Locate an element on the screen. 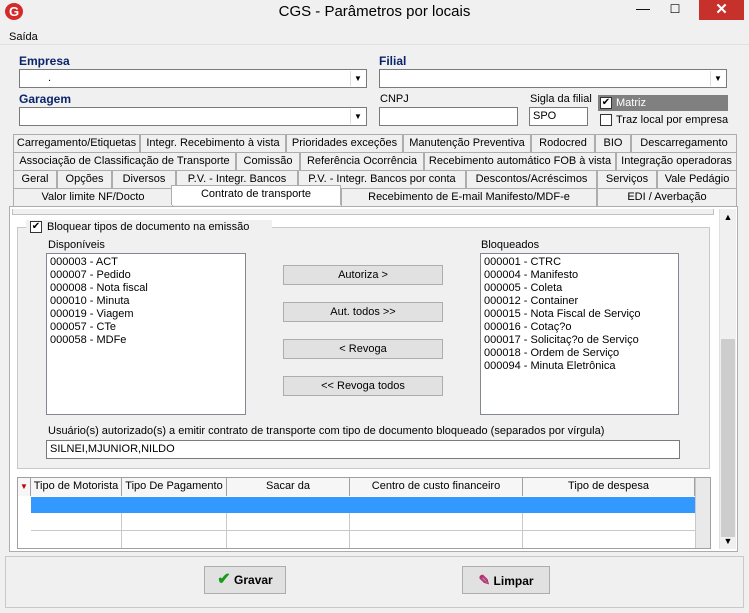  bloqueados-label: Bloqueados is located at coordinates (510, 245).